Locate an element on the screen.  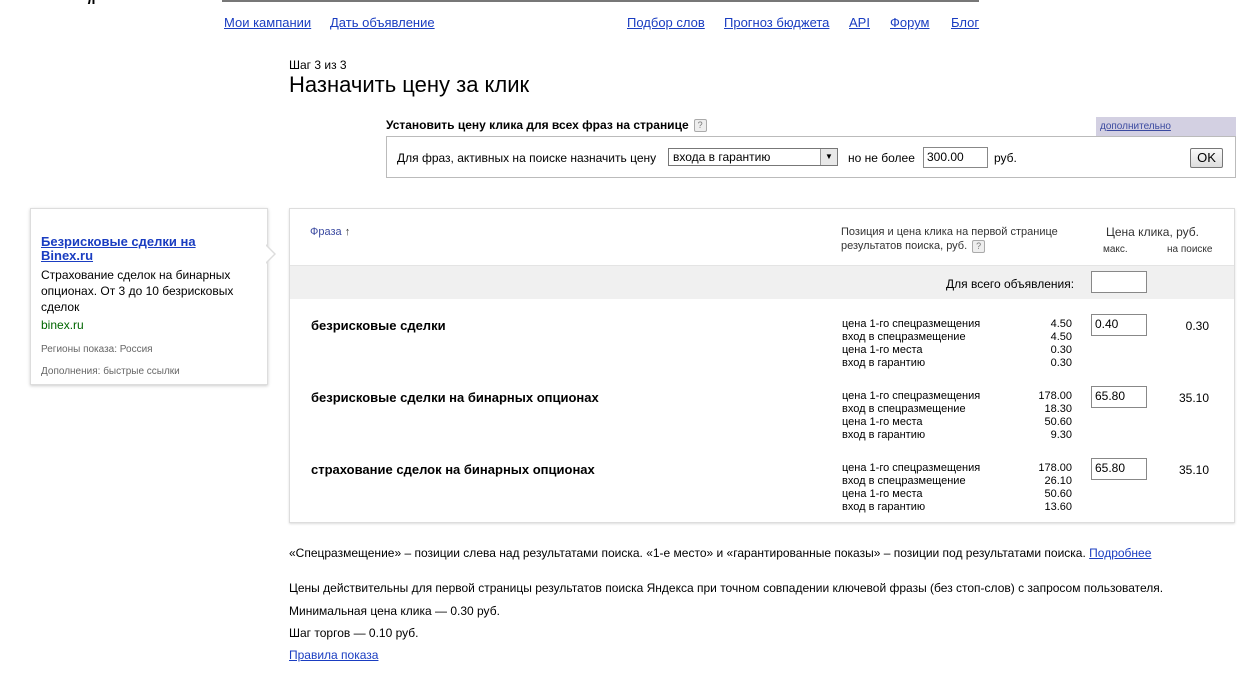
phrase-sort-link: Фраза is located at coordinates (326, 232).